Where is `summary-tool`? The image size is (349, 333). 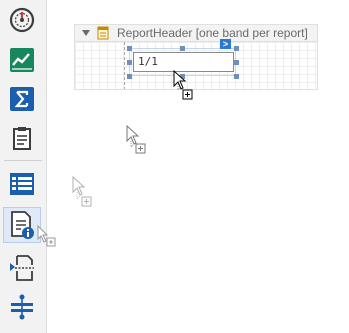
summary-tool is located at coordinates (22, 99).